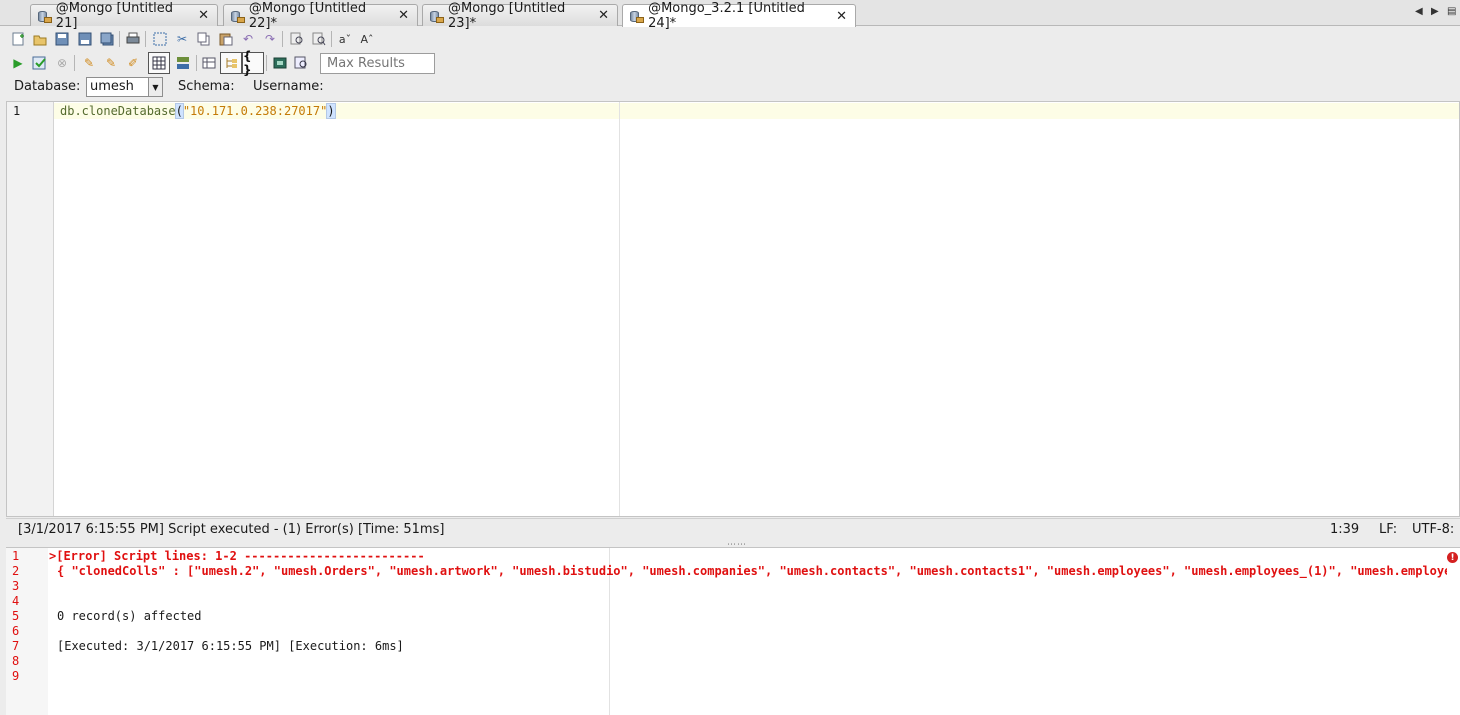  What do you see at coordinates (1451, 11) in the screenshot?
I see `tab-list-icon: ▤` at bounding box center [1451, 11].